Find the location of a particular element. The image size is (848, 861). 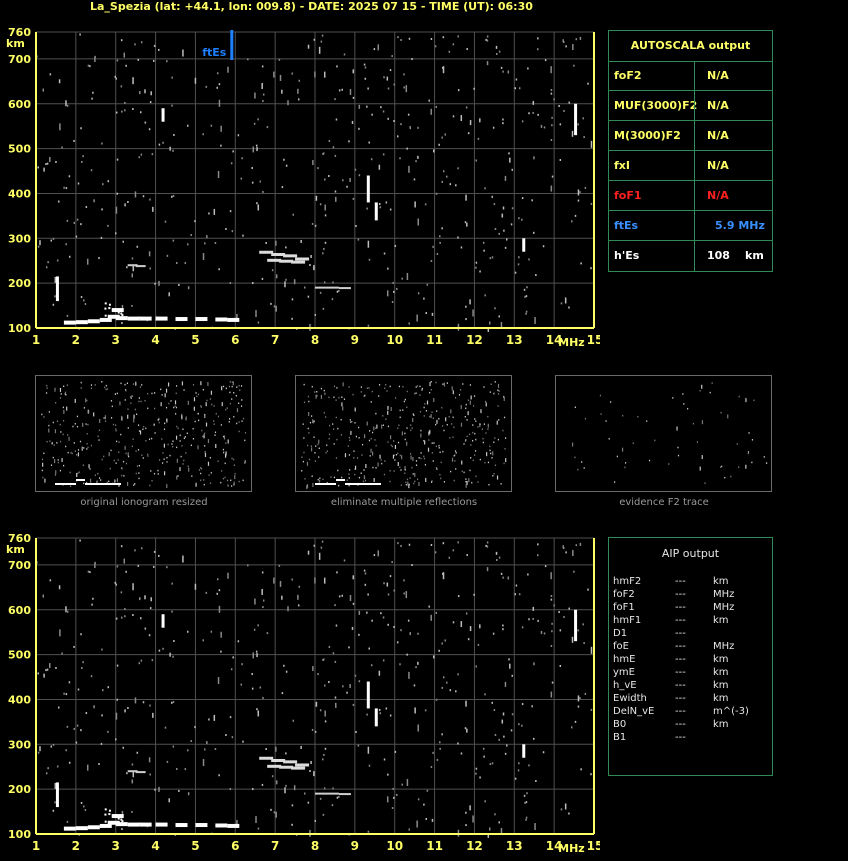

aip-heading: AIP output is located at coordinates (690, 553).